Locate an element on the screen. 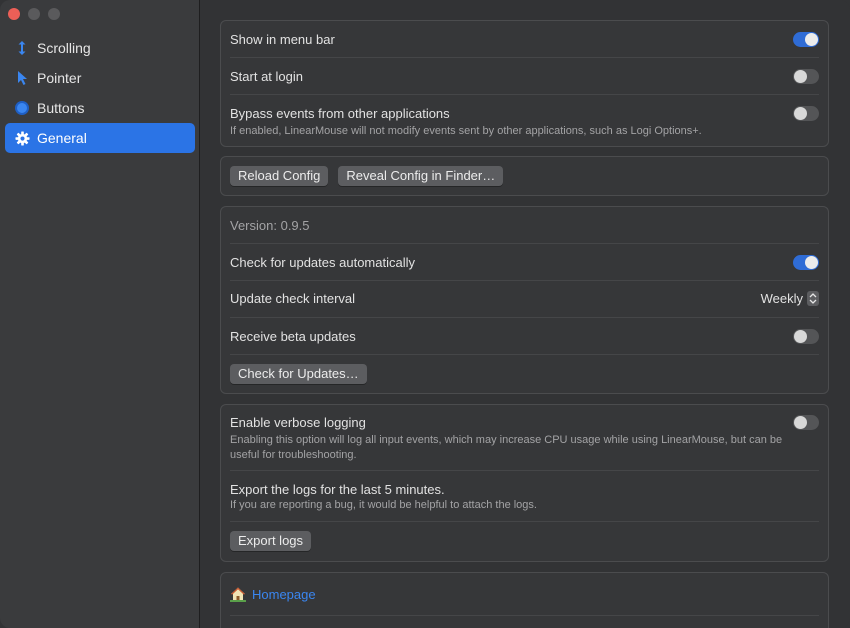  sidebar-item-pointer: Pointer is located at coordinates (100, 78).